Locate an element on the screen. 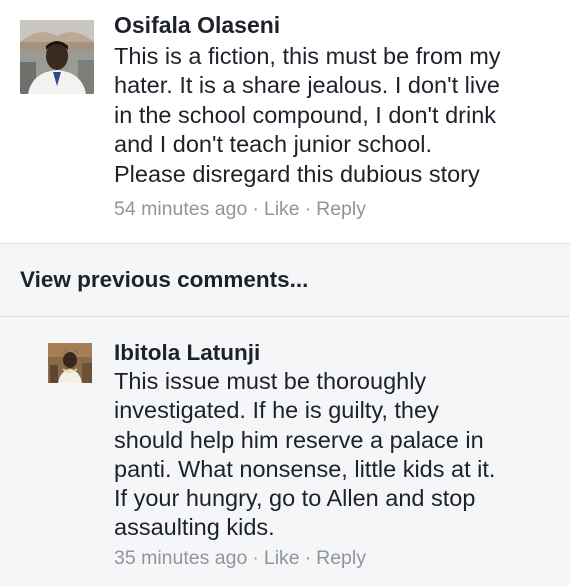 This screenshot has width=570, height=586. comment-text-line: This issue must be thoroughly is located at coordinates (270, 381).